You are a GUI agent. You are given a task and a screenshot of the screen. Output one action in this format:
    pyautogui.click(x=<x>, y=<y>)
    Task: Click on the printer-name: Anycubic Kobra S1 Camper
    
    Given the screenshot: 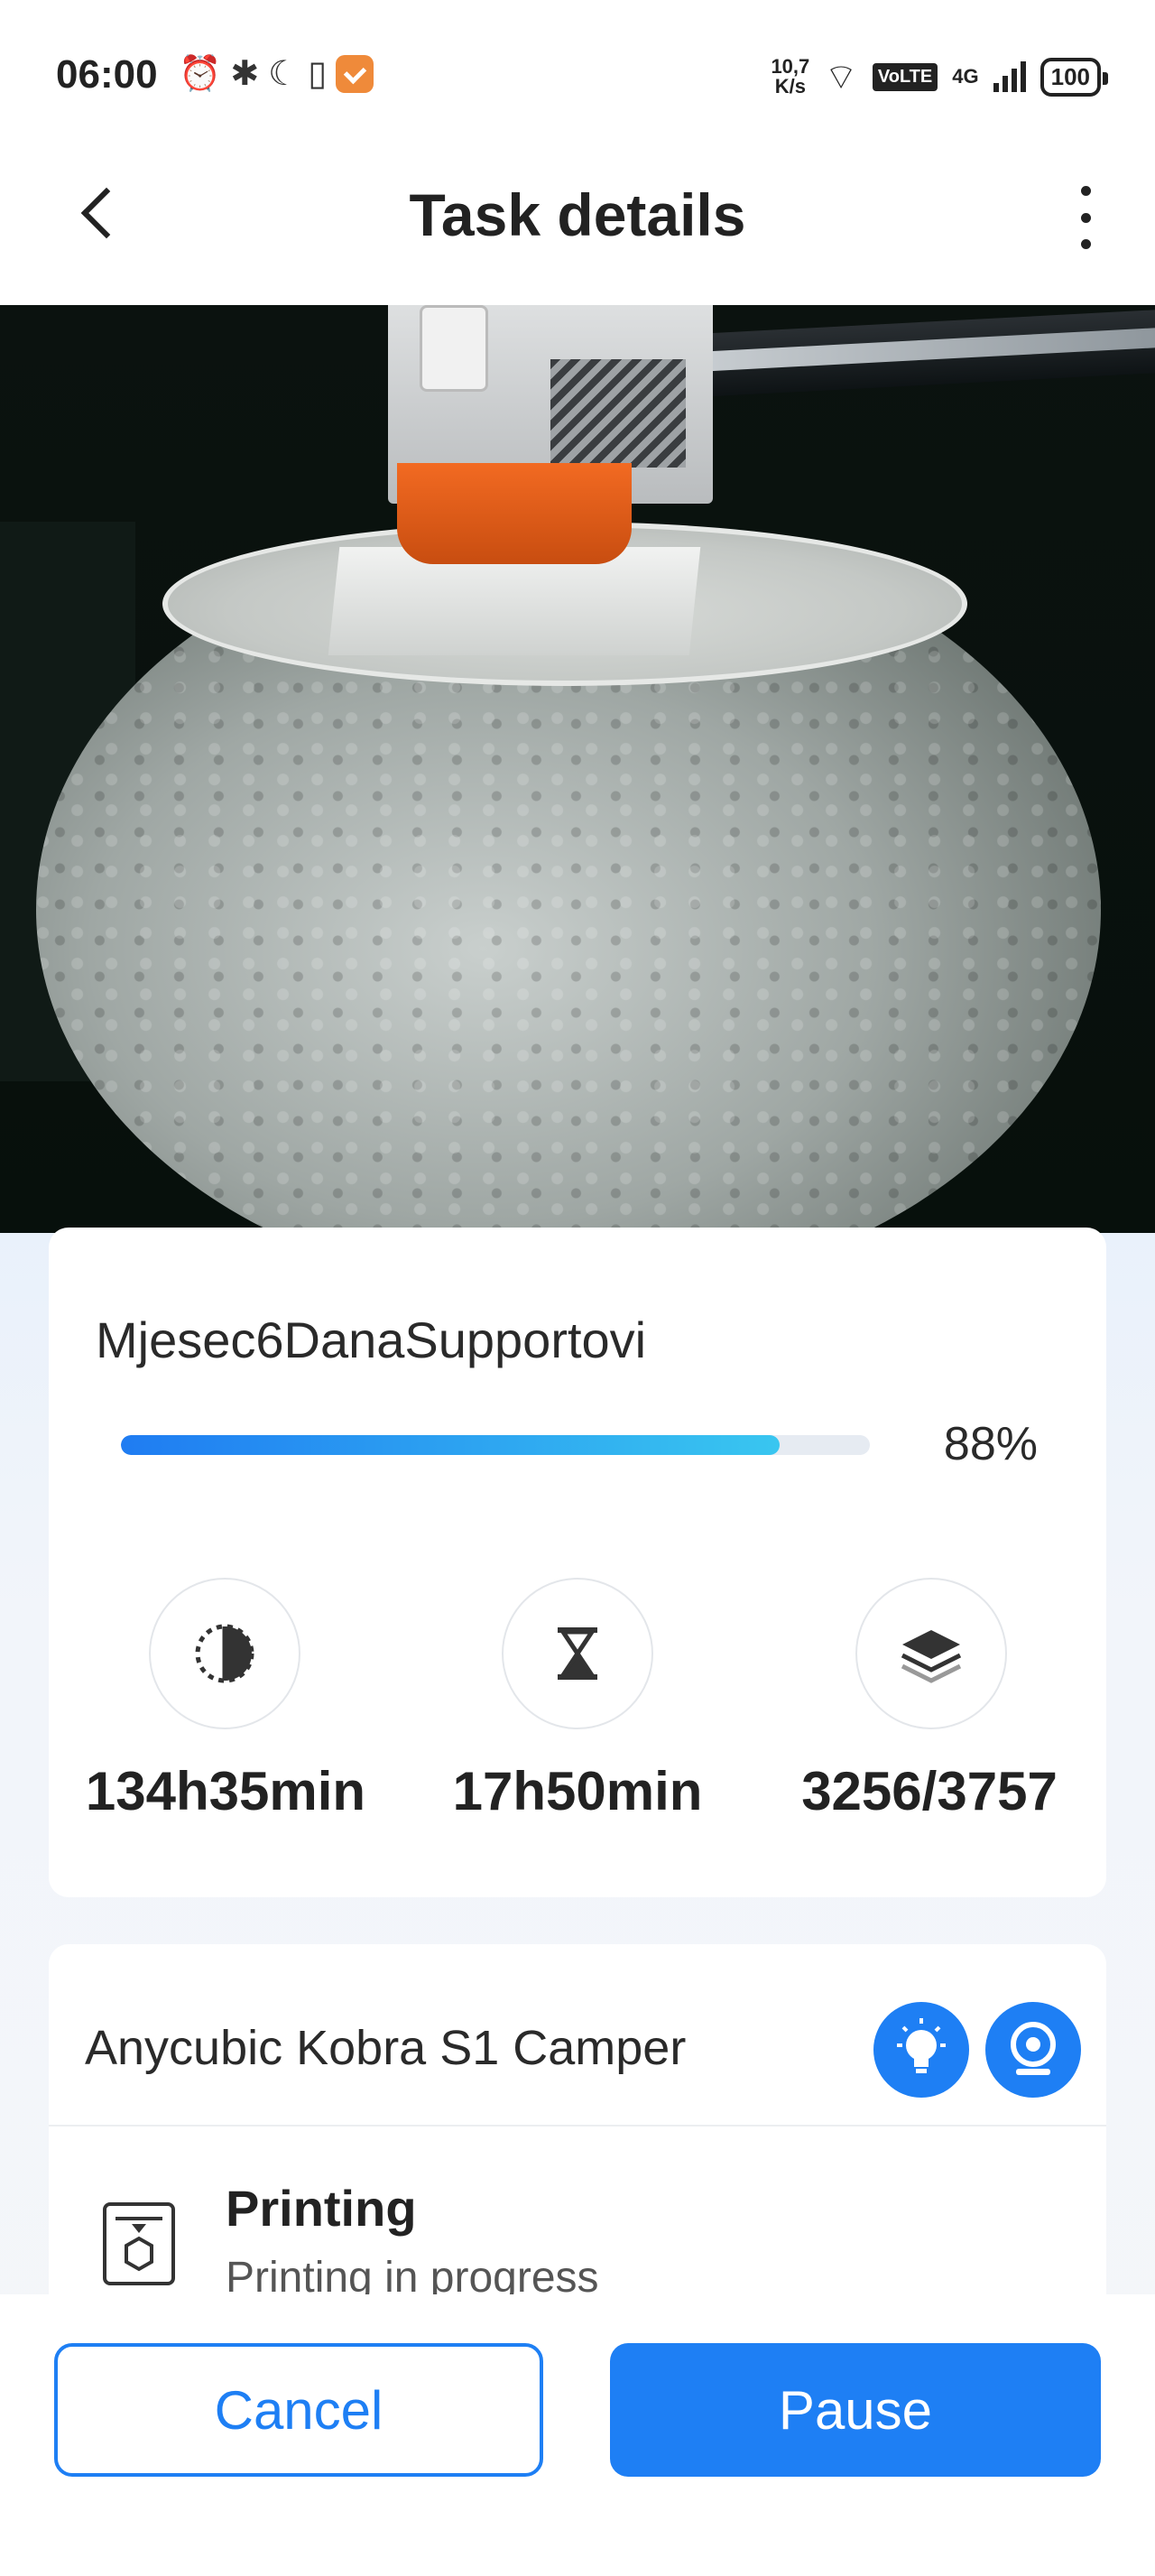 What is the action you would take?
    pyautogui.click(x=386, y=2048)
    